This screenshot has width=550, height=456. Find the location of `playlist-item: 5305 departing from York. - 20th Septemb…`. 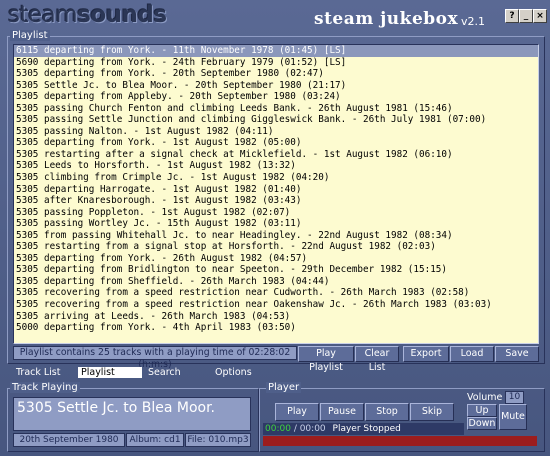

playlist-item: 5305 departing from York. - 20th Septemb… is located at coordinates (276, 74).